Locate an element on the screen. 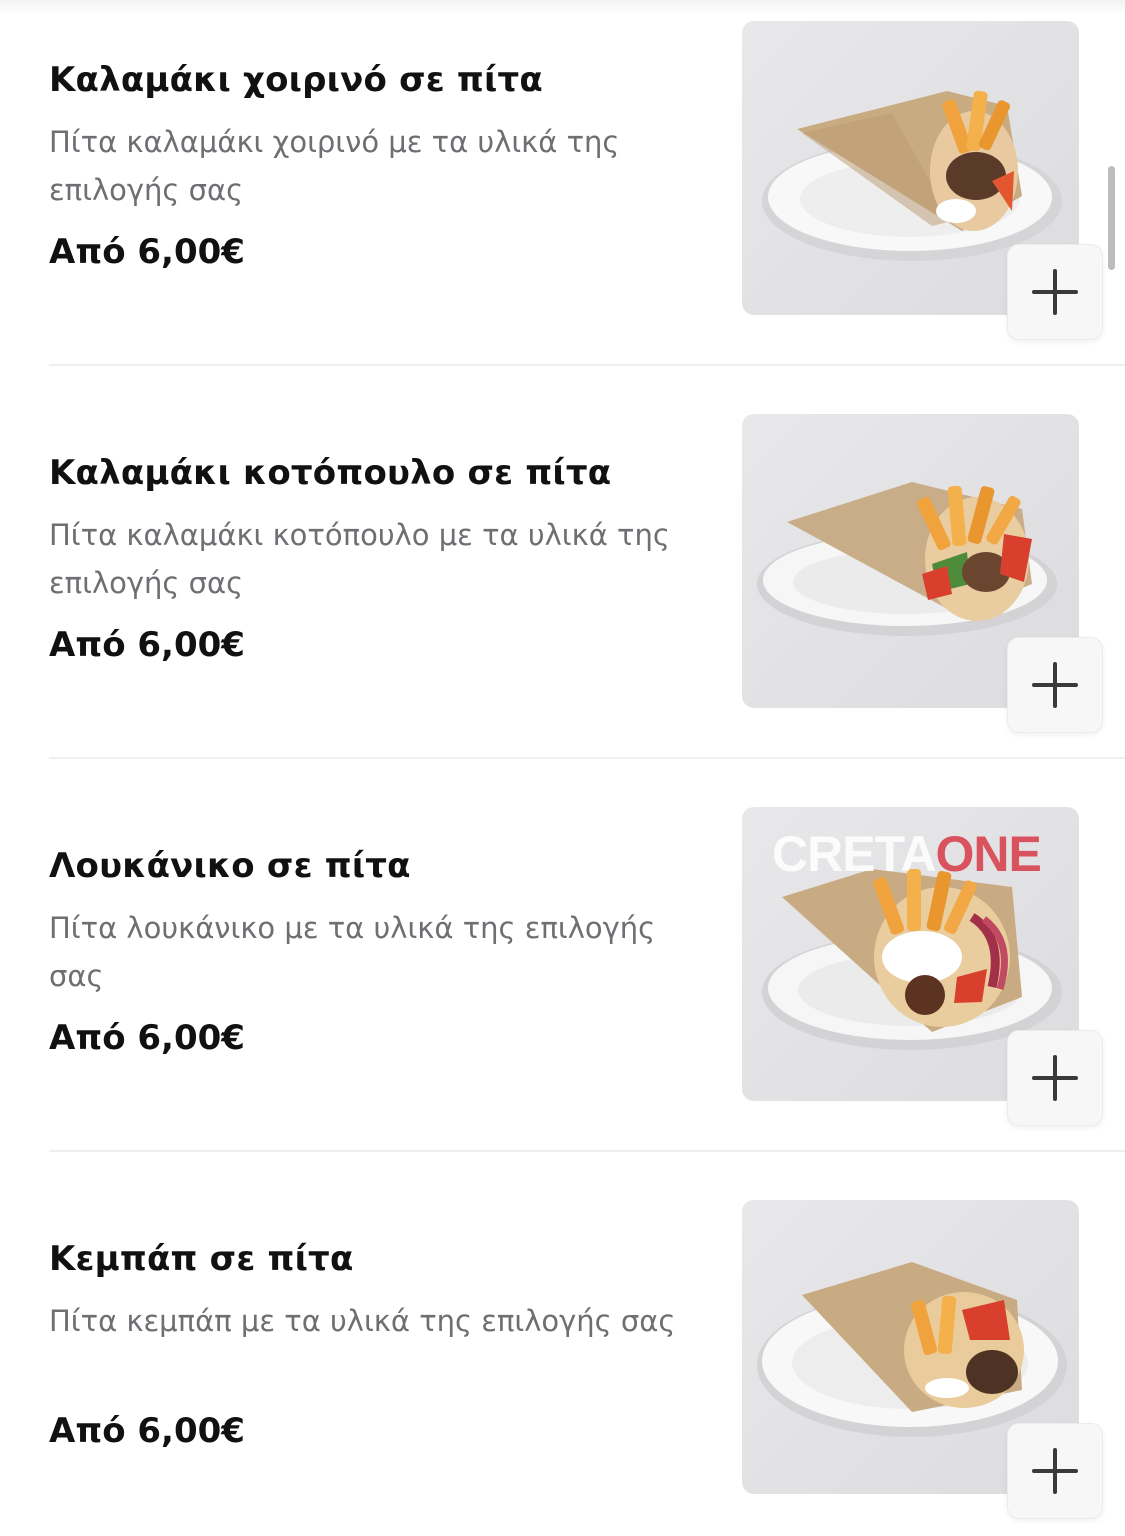 This screenshot has height=1536, width=1125. item-title: Καλαμάκι κοτόπουλο σε πίτα is located at coordinates (330, 473).